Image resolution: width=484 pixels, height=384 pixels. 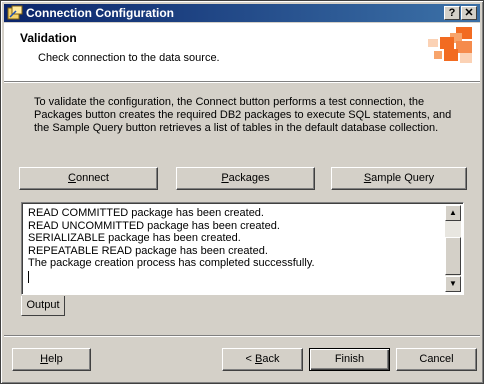 I want to click on output-line: SERIALIZABLE package has been created., so click(x=134, y=238).